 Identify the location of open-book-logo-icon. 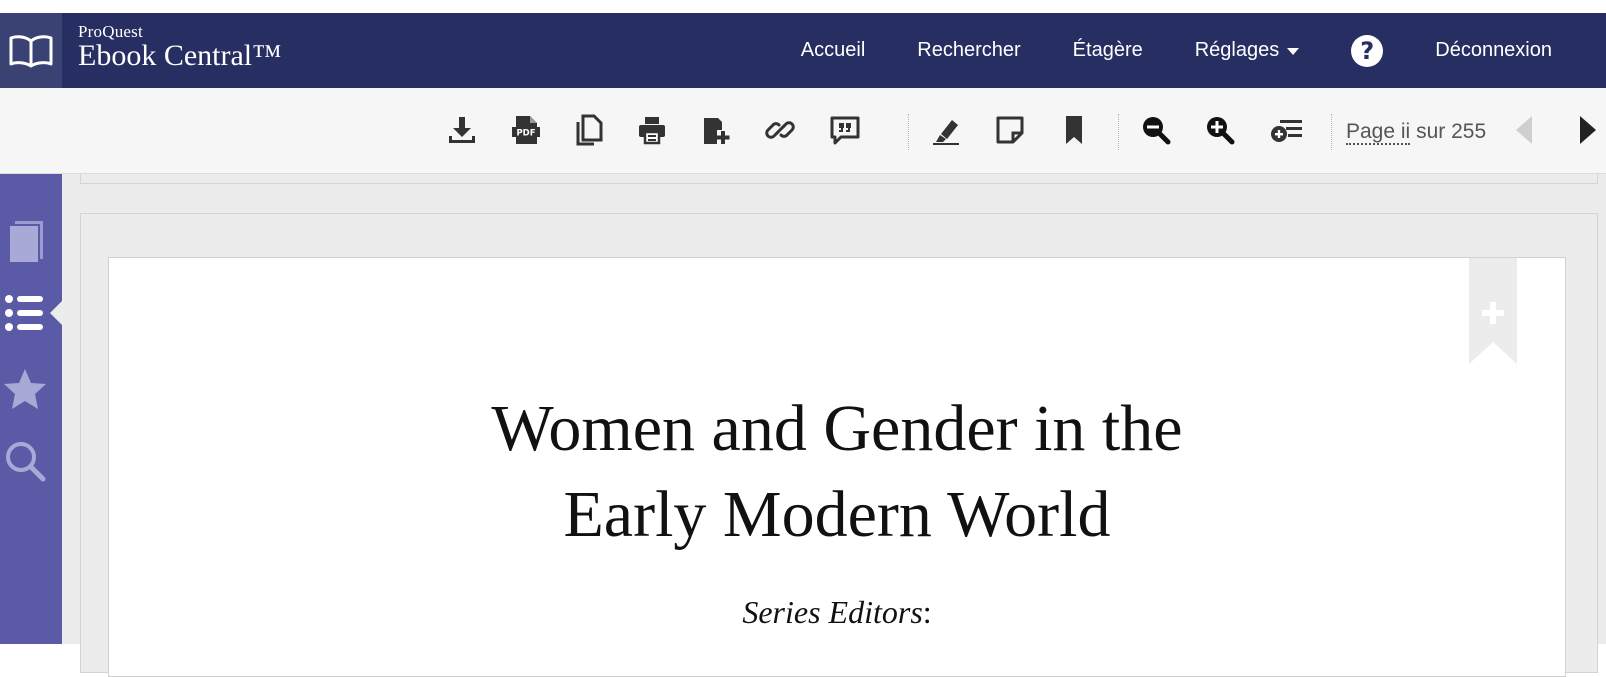
(31, 50).